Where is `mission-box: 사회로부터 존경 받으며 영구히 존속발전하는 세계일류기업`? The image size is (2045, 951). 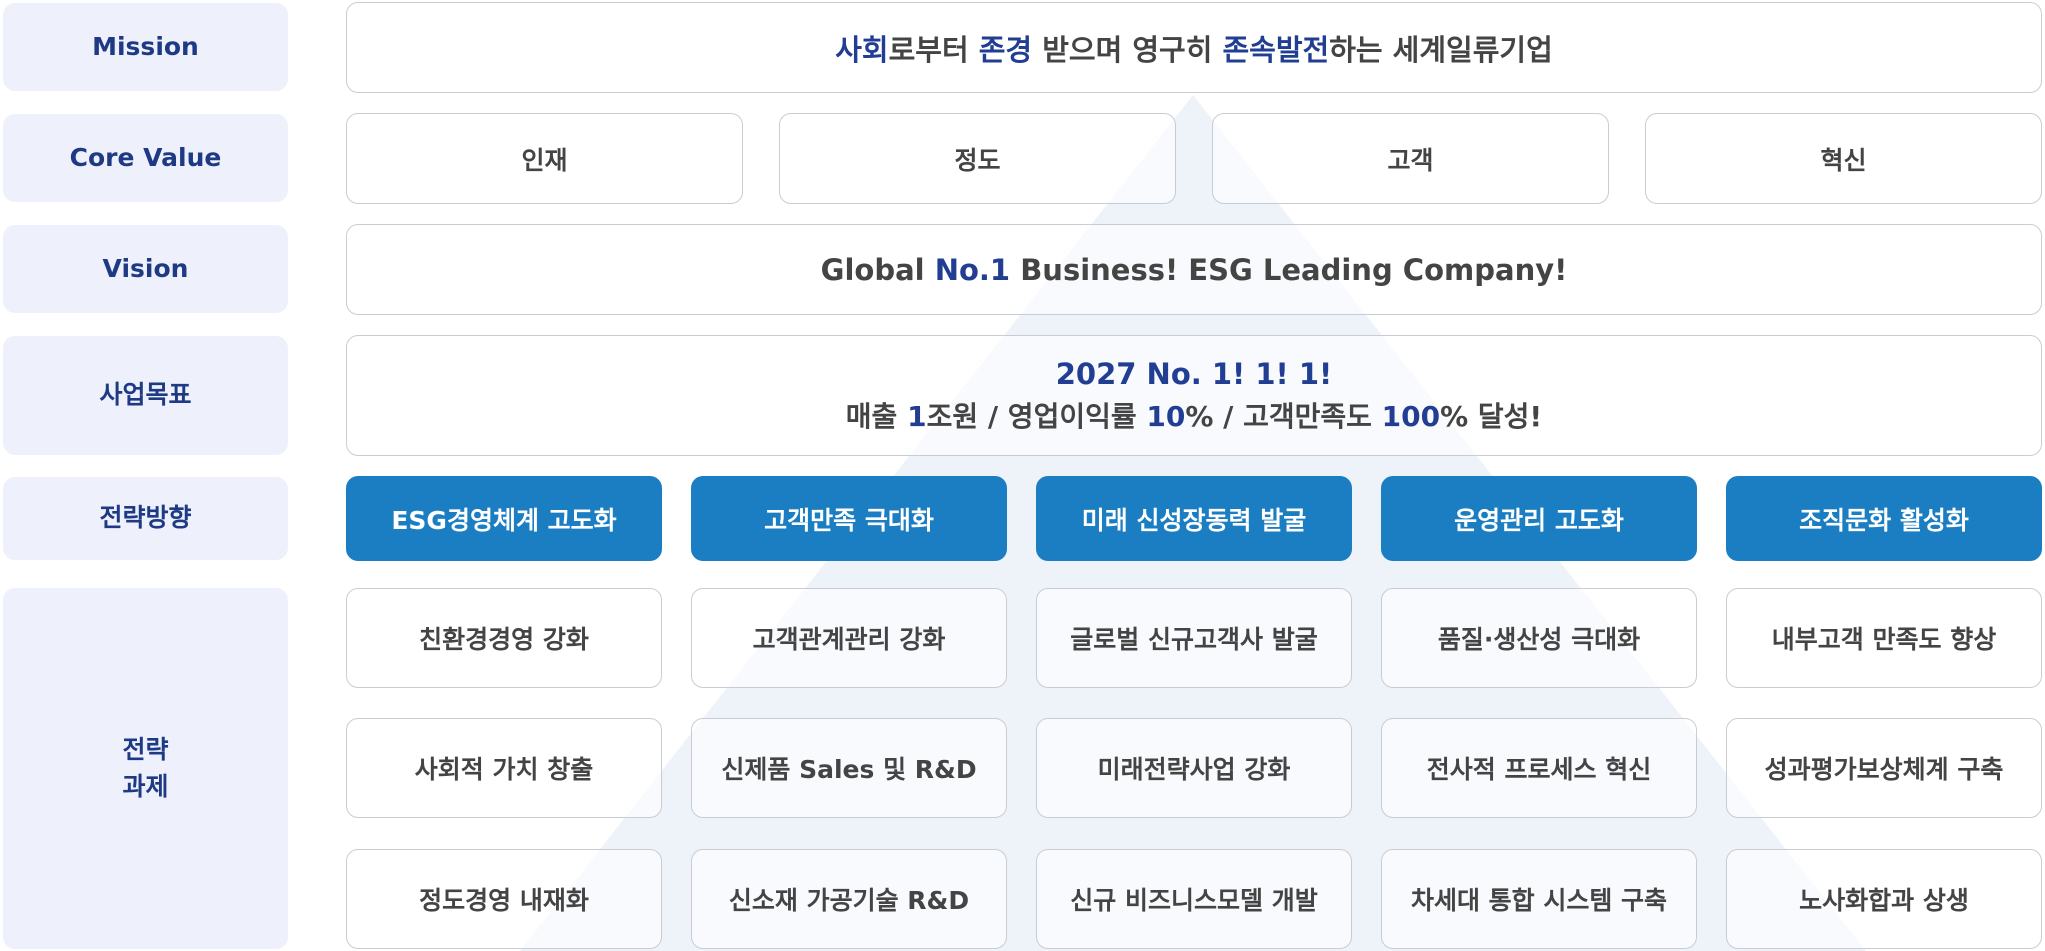 mission-box: 사회로부터 존경 받으며 영구히 존속발전하는 세계일류기업 is located at coordinates (1194, 47).